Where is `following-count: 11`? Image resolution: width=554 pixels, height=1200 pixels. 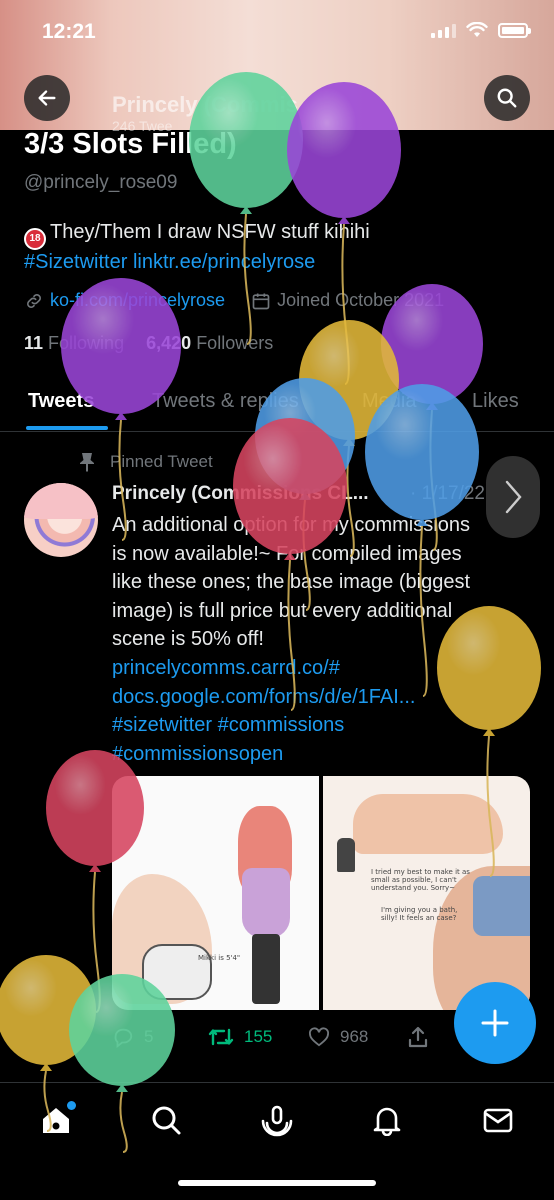 following-count: 11 is located at coordinates (34, 343).